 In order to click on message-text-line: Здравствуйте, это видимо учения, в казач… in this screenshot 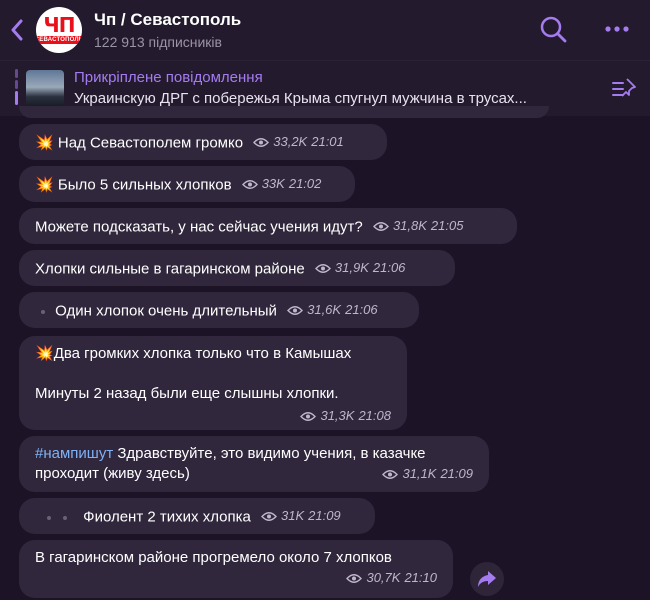, I will do `click(269, 453)`.